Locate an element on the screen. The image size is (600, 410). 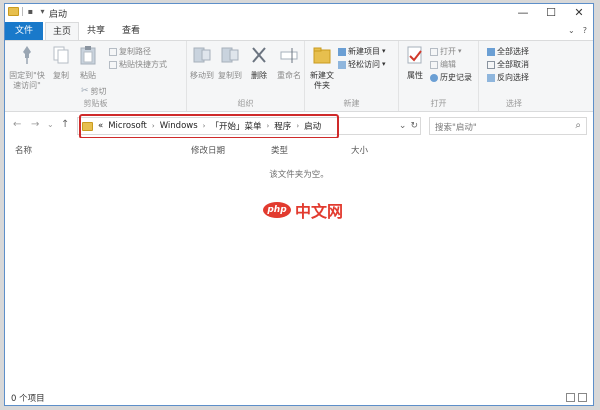
copy-button: 复制 is located at coordinates (61, 62).